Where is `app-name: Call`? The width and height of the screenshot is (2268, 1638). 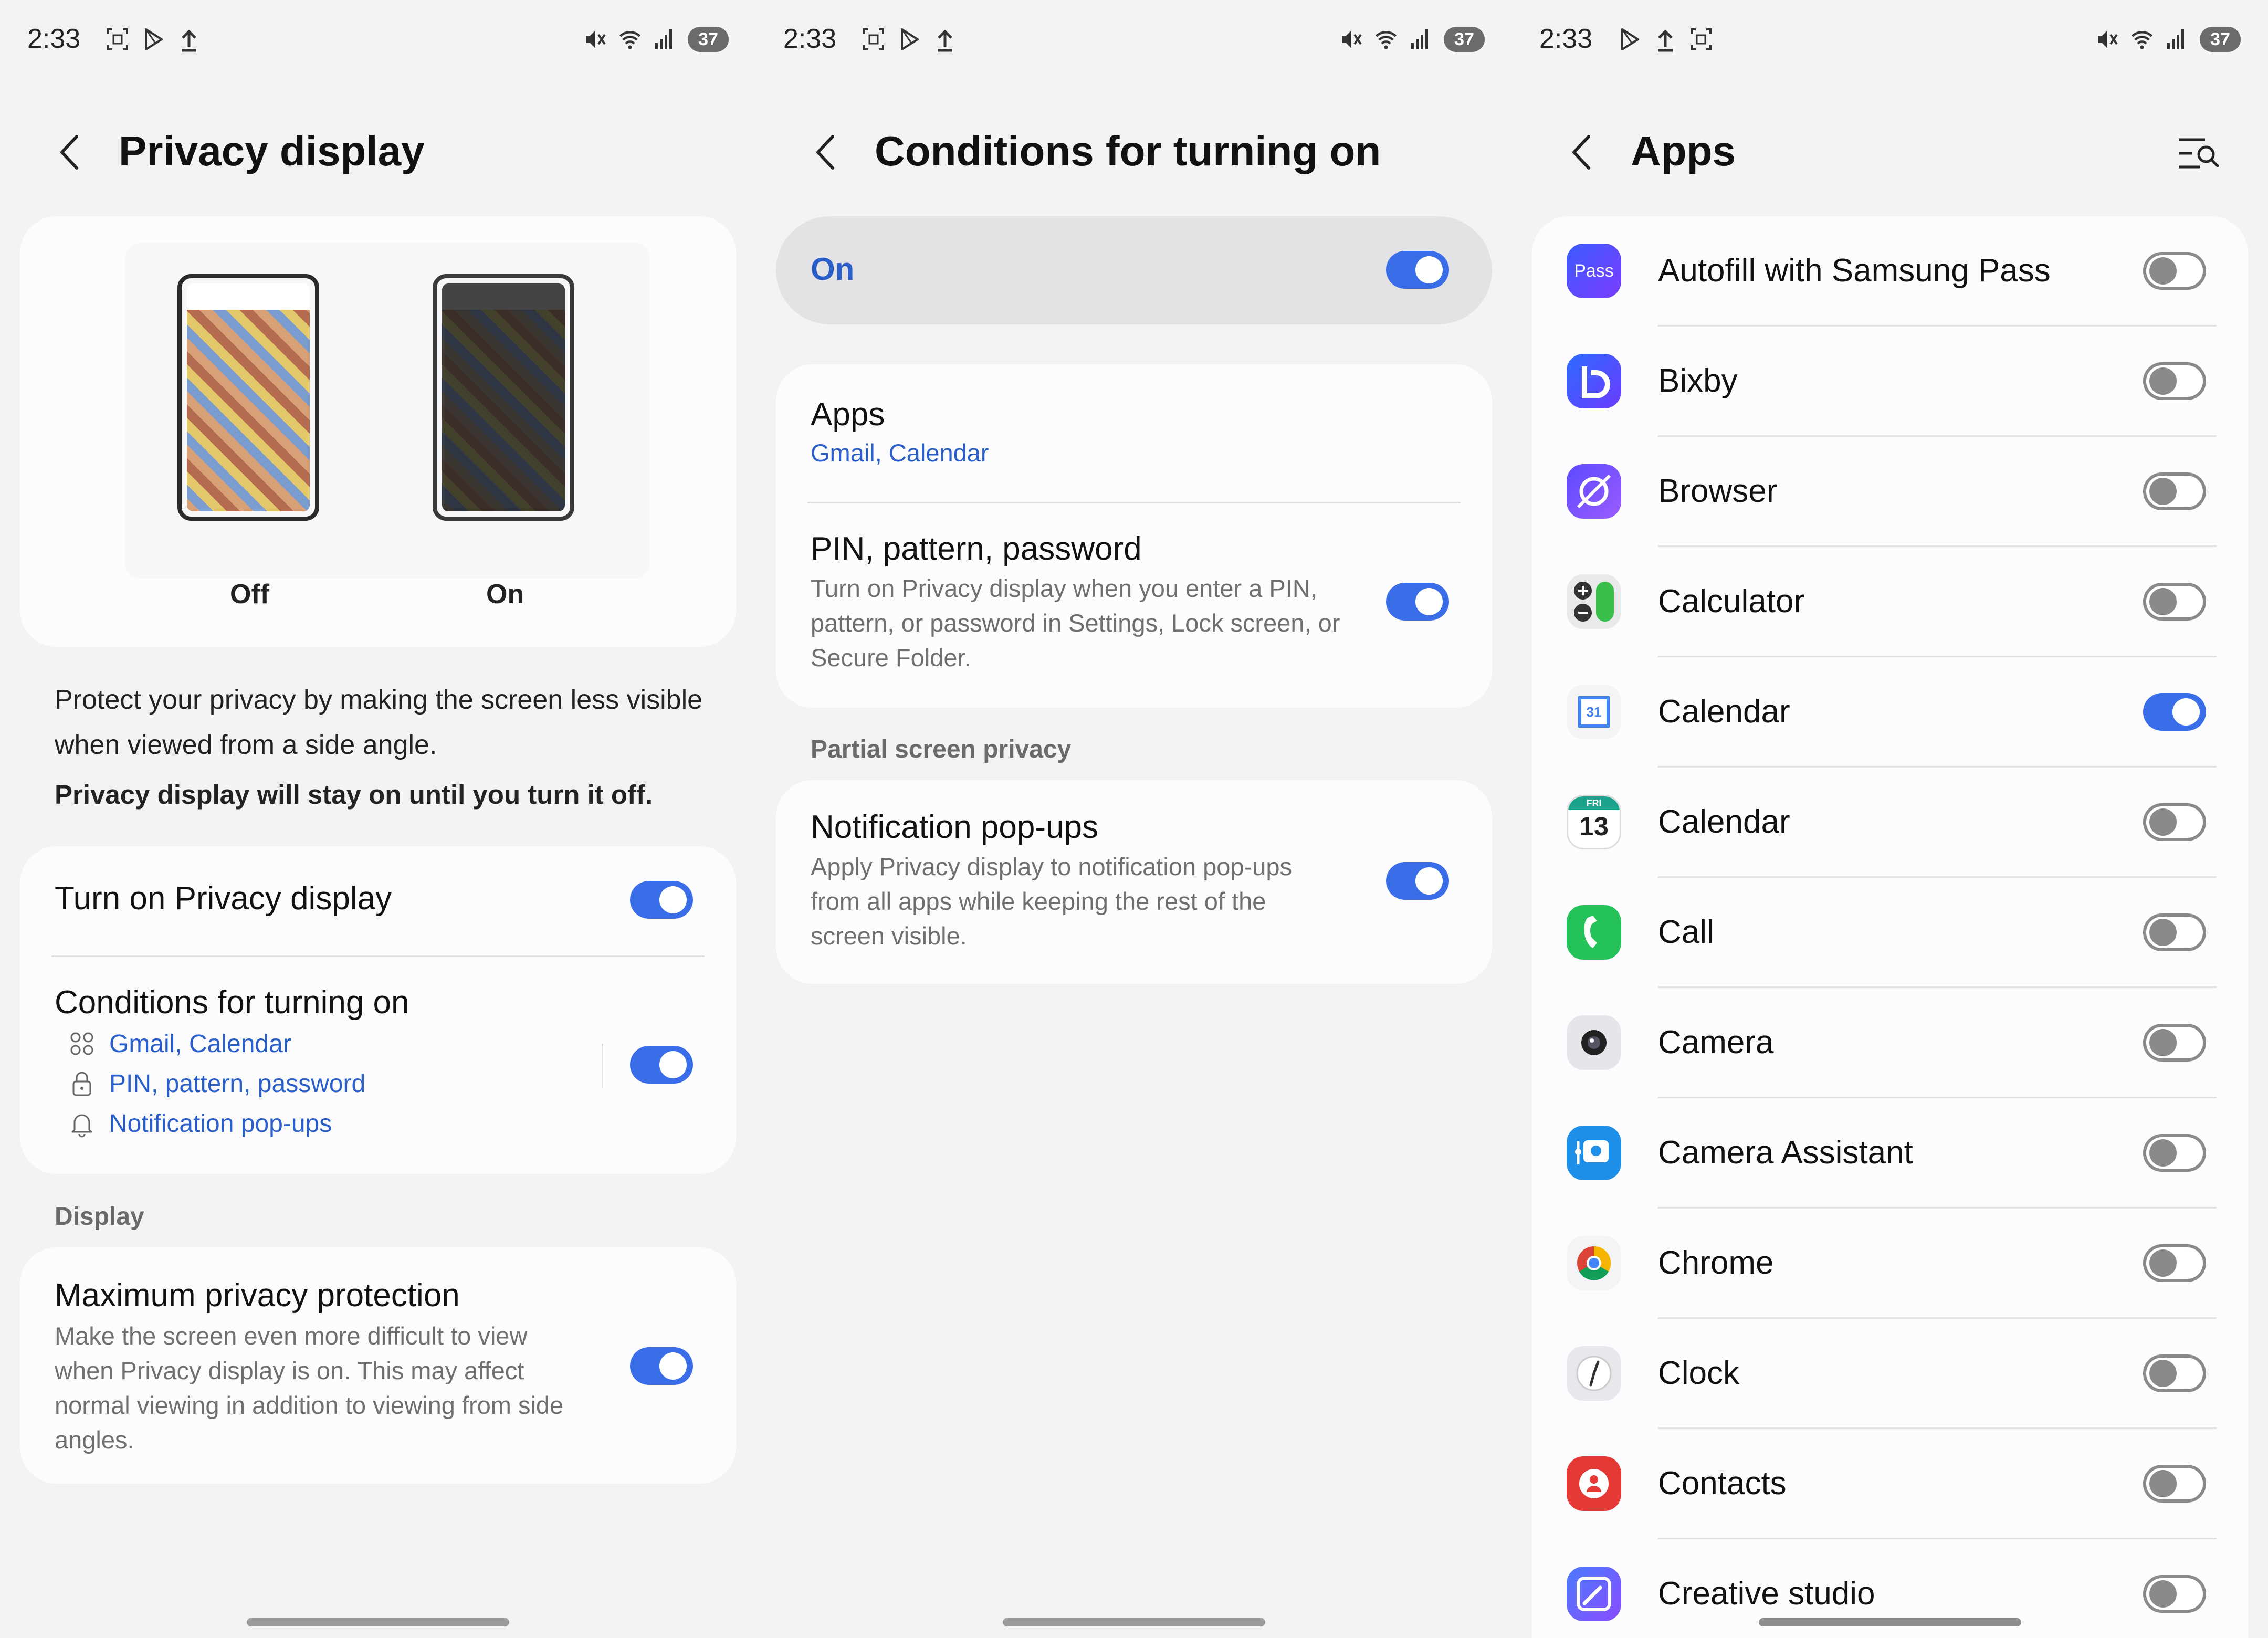 app-name: Call is located at coordinates (1686, 932).